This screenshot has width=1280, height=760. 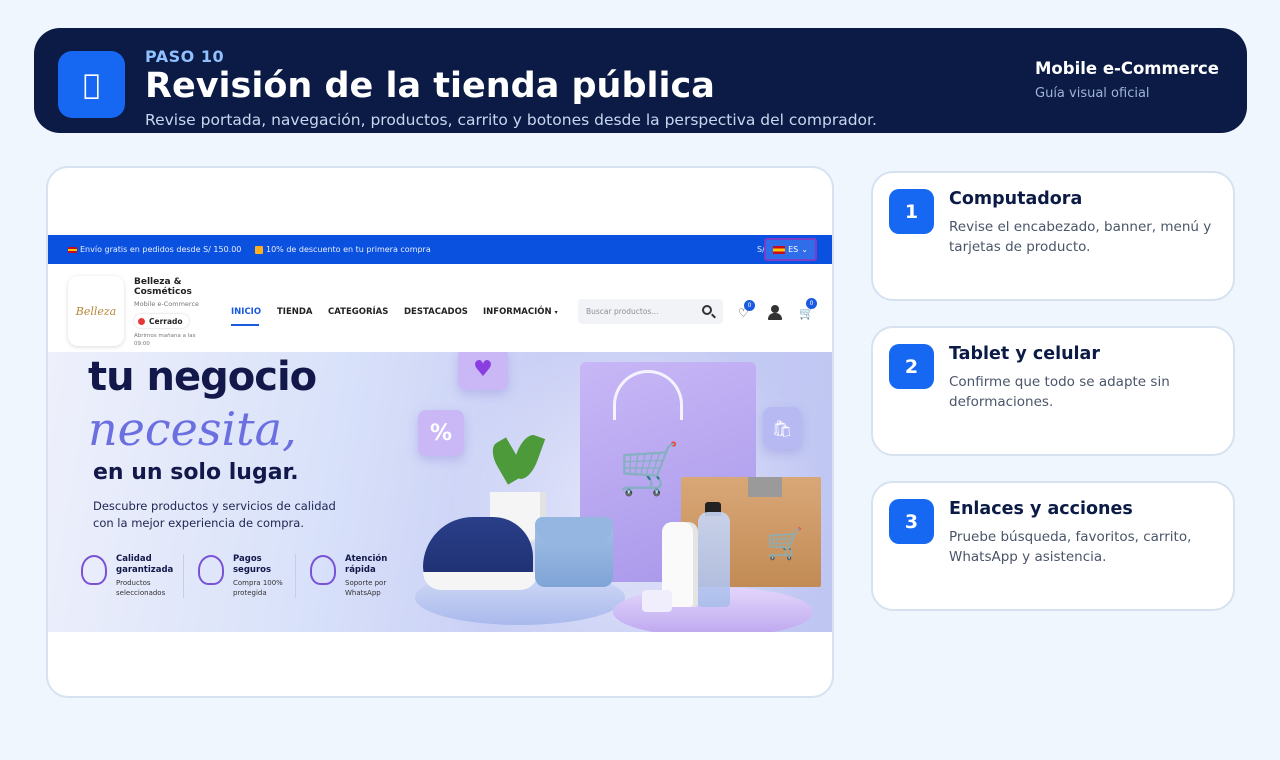 What do you see at coordinates (911, 366) in the screenshot?
I see `step-number: 2` at bounding box center [911, 366].